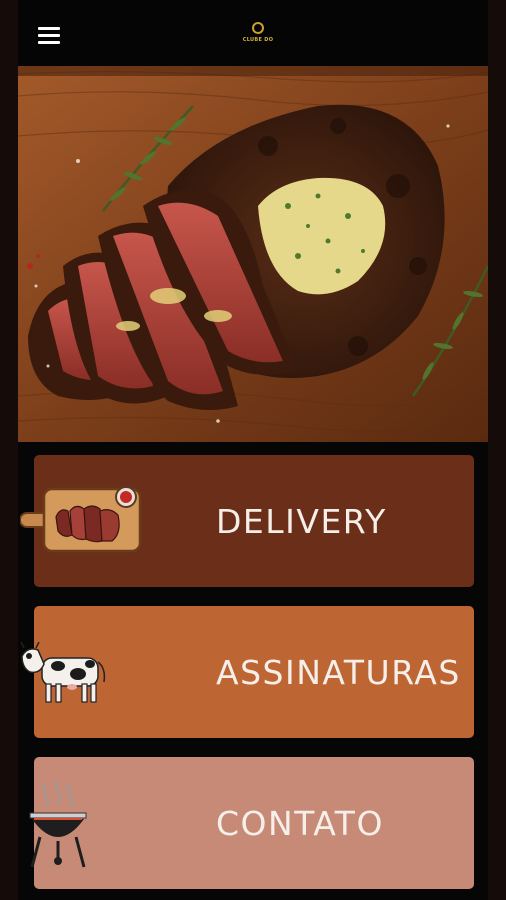 The height and width of the screenshot is (900, 506). Describe the element at coordinates (338, 672) in the screenshot. I see `assinaturas-label: ASSINATURAS` at that location.